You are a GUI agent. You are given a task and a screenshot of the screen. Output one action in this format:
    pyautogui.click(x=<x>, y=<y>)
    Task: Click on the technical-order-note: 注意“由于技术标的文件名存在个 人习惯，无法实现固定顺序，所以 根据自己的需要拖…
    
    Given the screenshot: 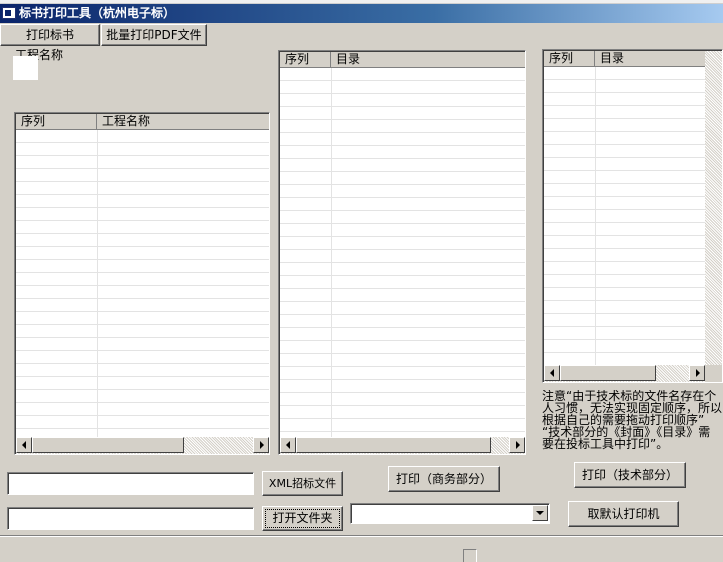 What is the action you would take?
    pyautogui.click(x=632, y=420)
    